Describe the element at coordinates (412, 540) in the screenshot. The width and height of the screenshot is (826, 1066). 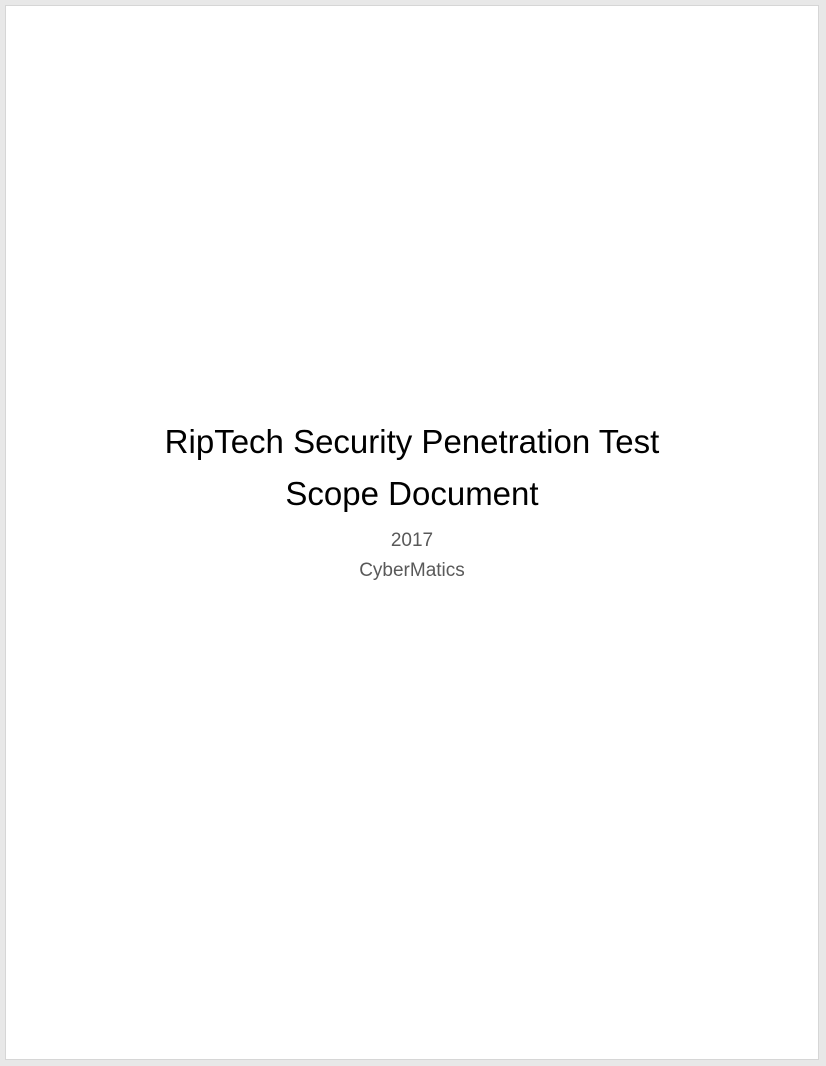
I see `document-year: 2017` at that location.